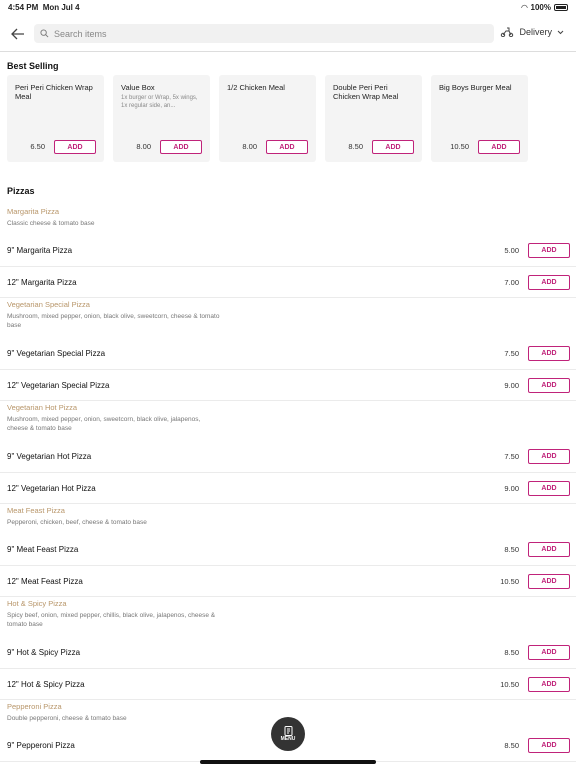  Describe the element at coordinates (475, 87) in the screenshot. I see `card-name: Big Boys Burger Meal` at that location.